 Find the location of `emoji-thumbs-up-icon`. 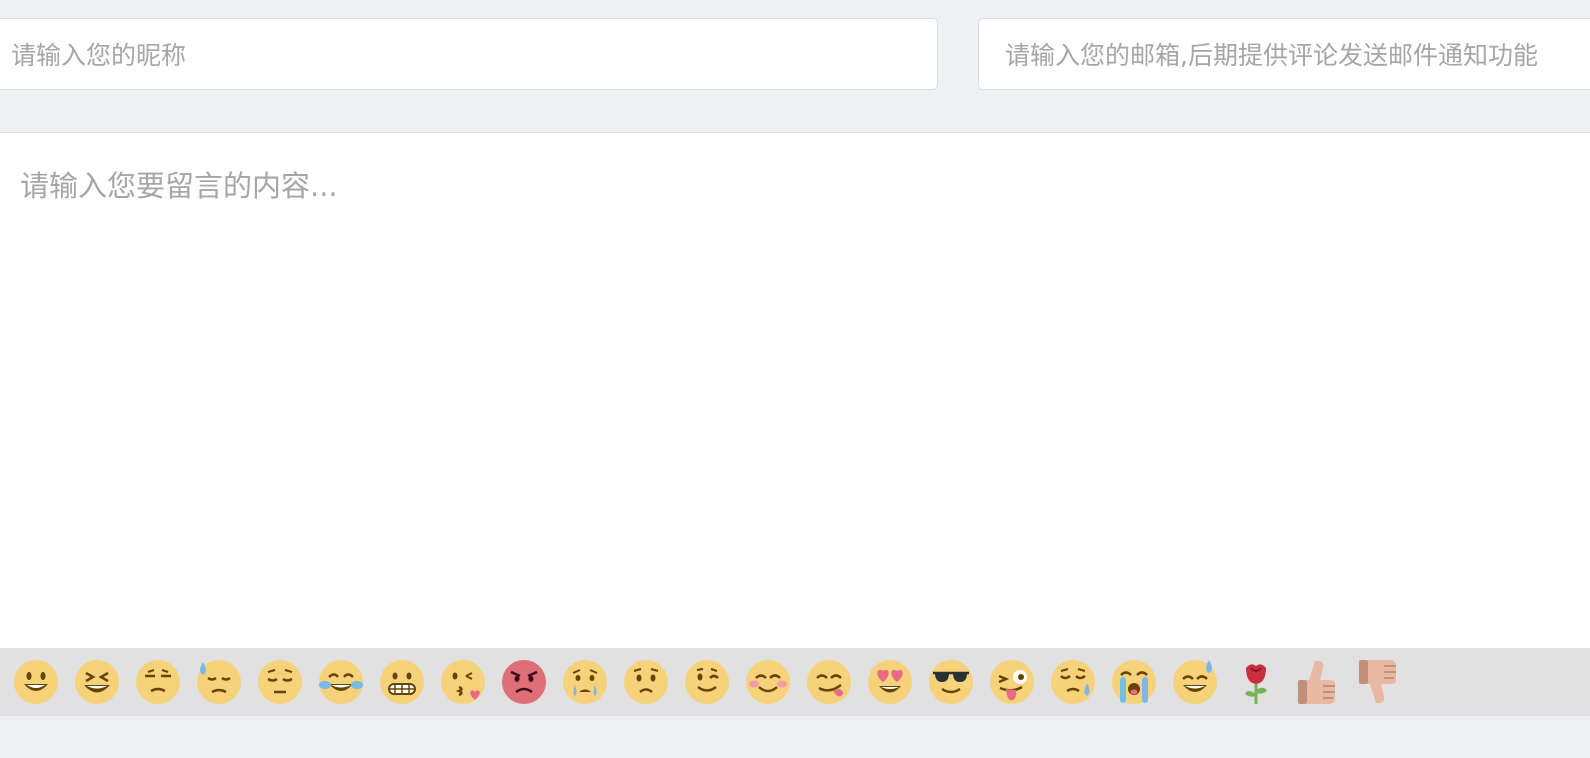

emoji-thumbs-up-icon is located at coordinates (1317, 682).